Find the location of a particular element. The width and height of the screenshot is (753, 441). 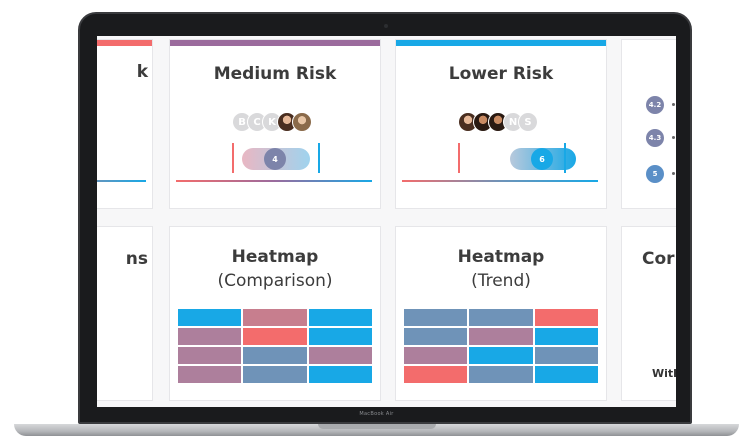

avatar-photo is located at coordinates (302, 122).